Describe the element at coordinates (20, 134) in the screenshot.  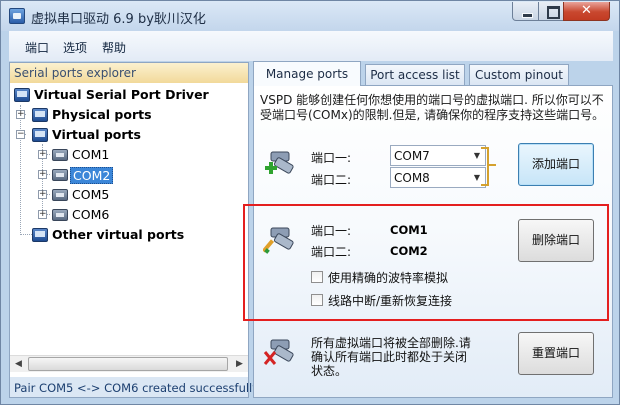
I see `collapse-icon: −` at that location.